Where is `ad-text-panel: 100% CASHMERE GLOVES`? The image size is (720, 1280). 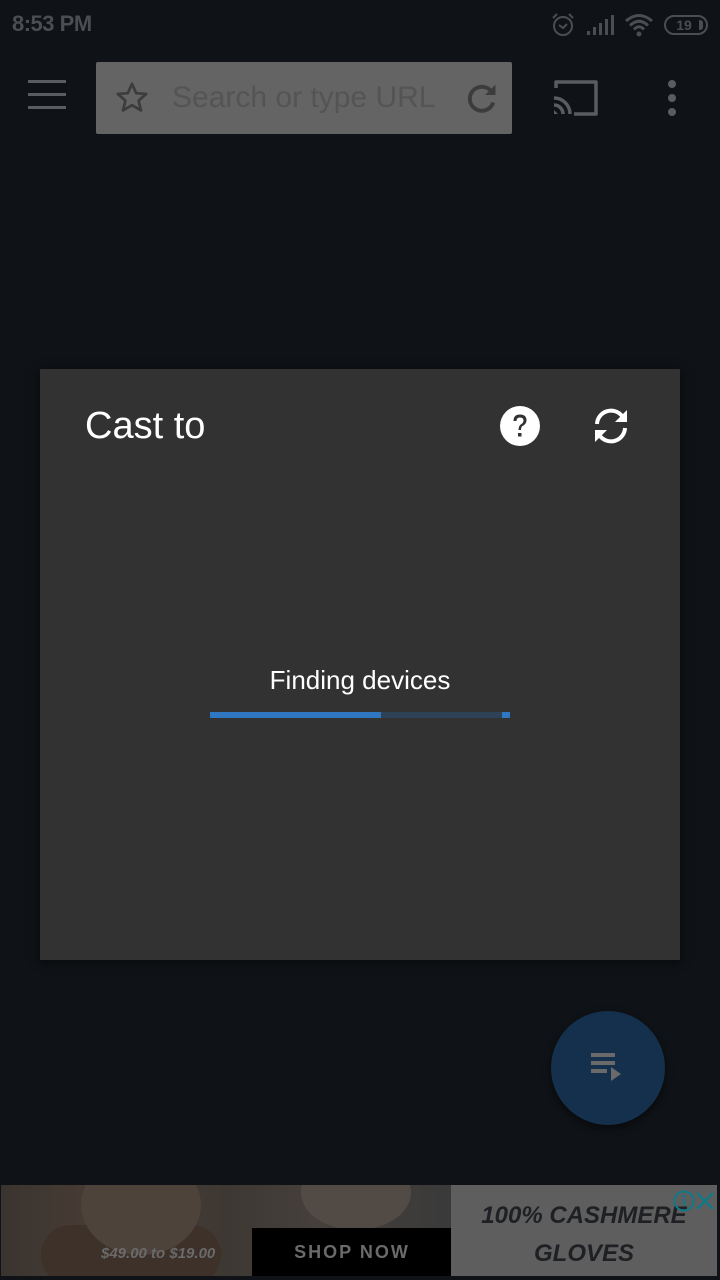 ad-text-panel: 100% CASHMERE GLOVES is located at coordinates (584, 1230).